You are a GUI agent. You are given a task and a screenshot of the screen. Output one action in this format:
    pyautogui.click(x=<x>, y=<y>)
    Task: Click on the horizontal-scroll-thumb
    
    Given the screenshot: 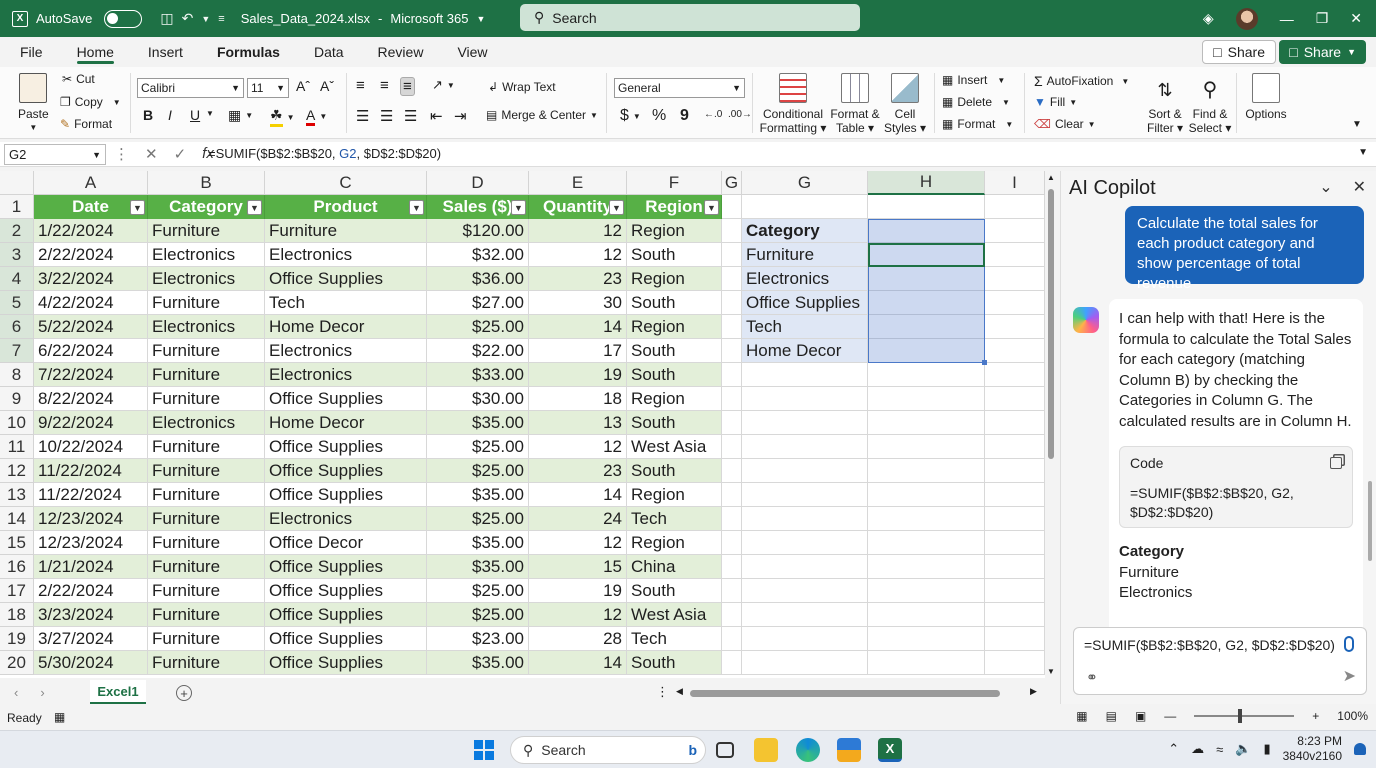 What is the action you would take?
    pyautogui.click(x=845, y=693)
    